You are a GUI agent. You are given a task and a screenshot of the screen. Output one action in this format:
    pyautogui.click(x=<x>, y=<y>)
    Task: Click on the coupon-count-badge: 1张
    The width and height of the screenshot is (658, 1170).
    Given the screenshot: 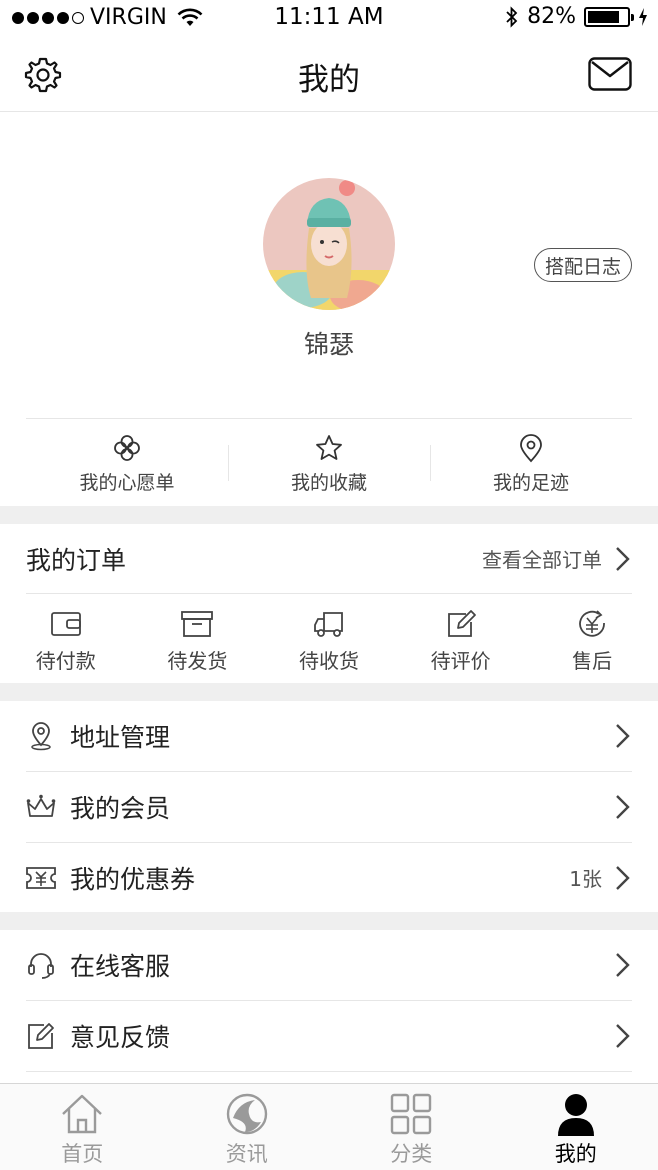 What is the action you would take?
    pyautogui.click(x=585, y=879)
    